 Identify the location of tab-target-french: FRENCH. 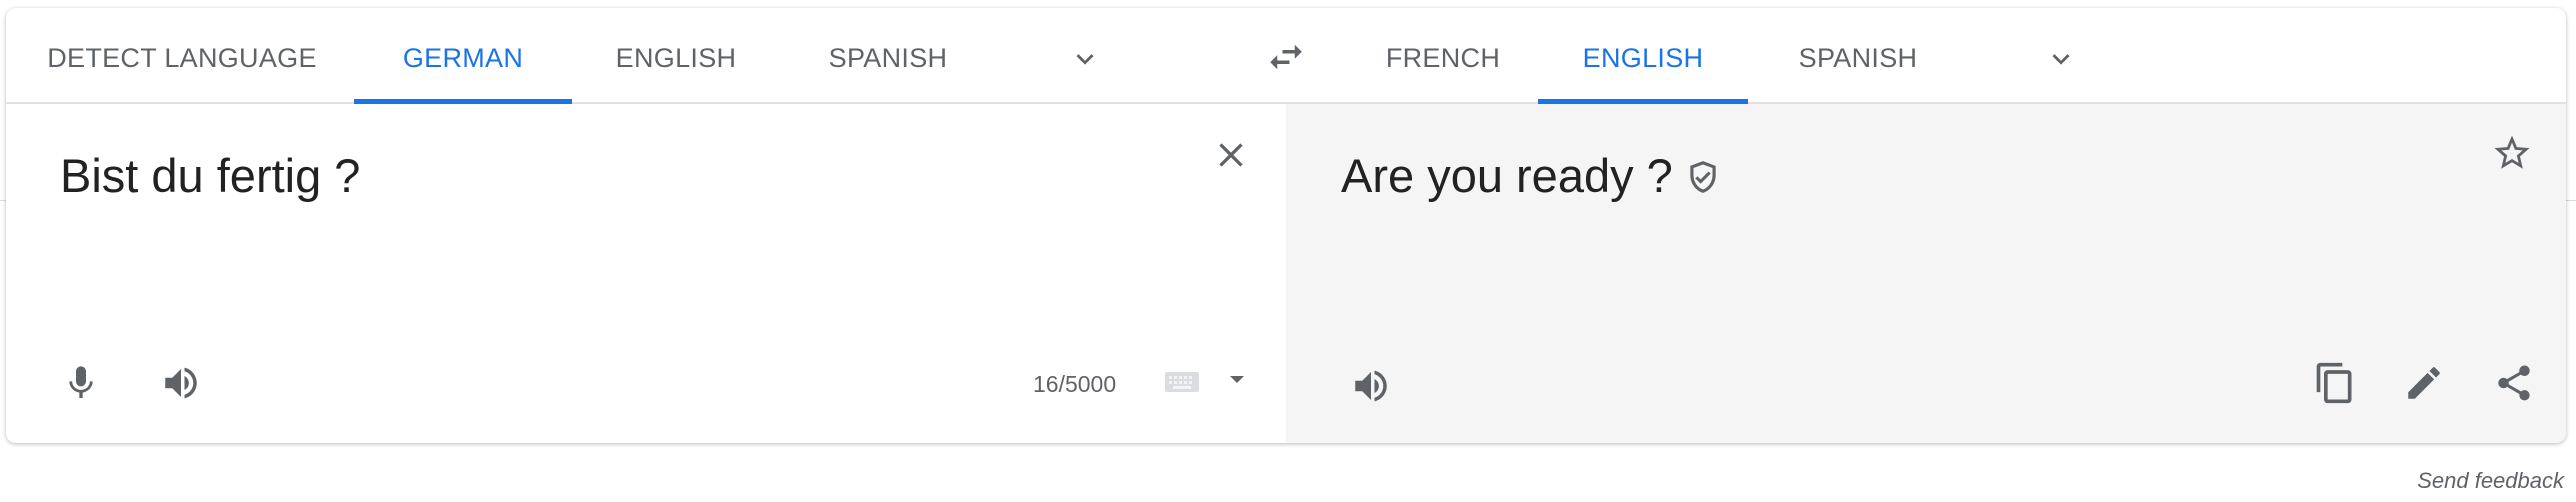
(1443, 55).